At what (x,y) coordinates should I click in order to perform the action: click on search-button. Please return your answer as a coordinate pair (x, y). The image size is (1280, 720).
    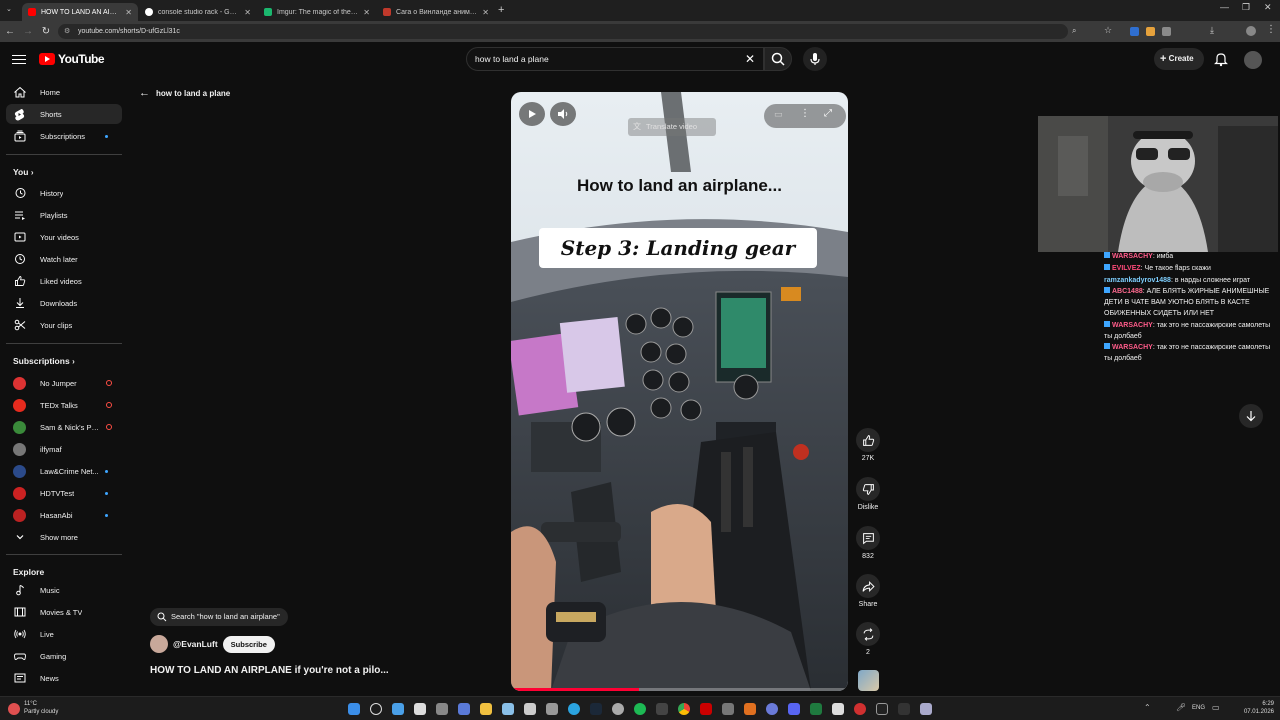
    Looking at the image, I should click on (778, 59).